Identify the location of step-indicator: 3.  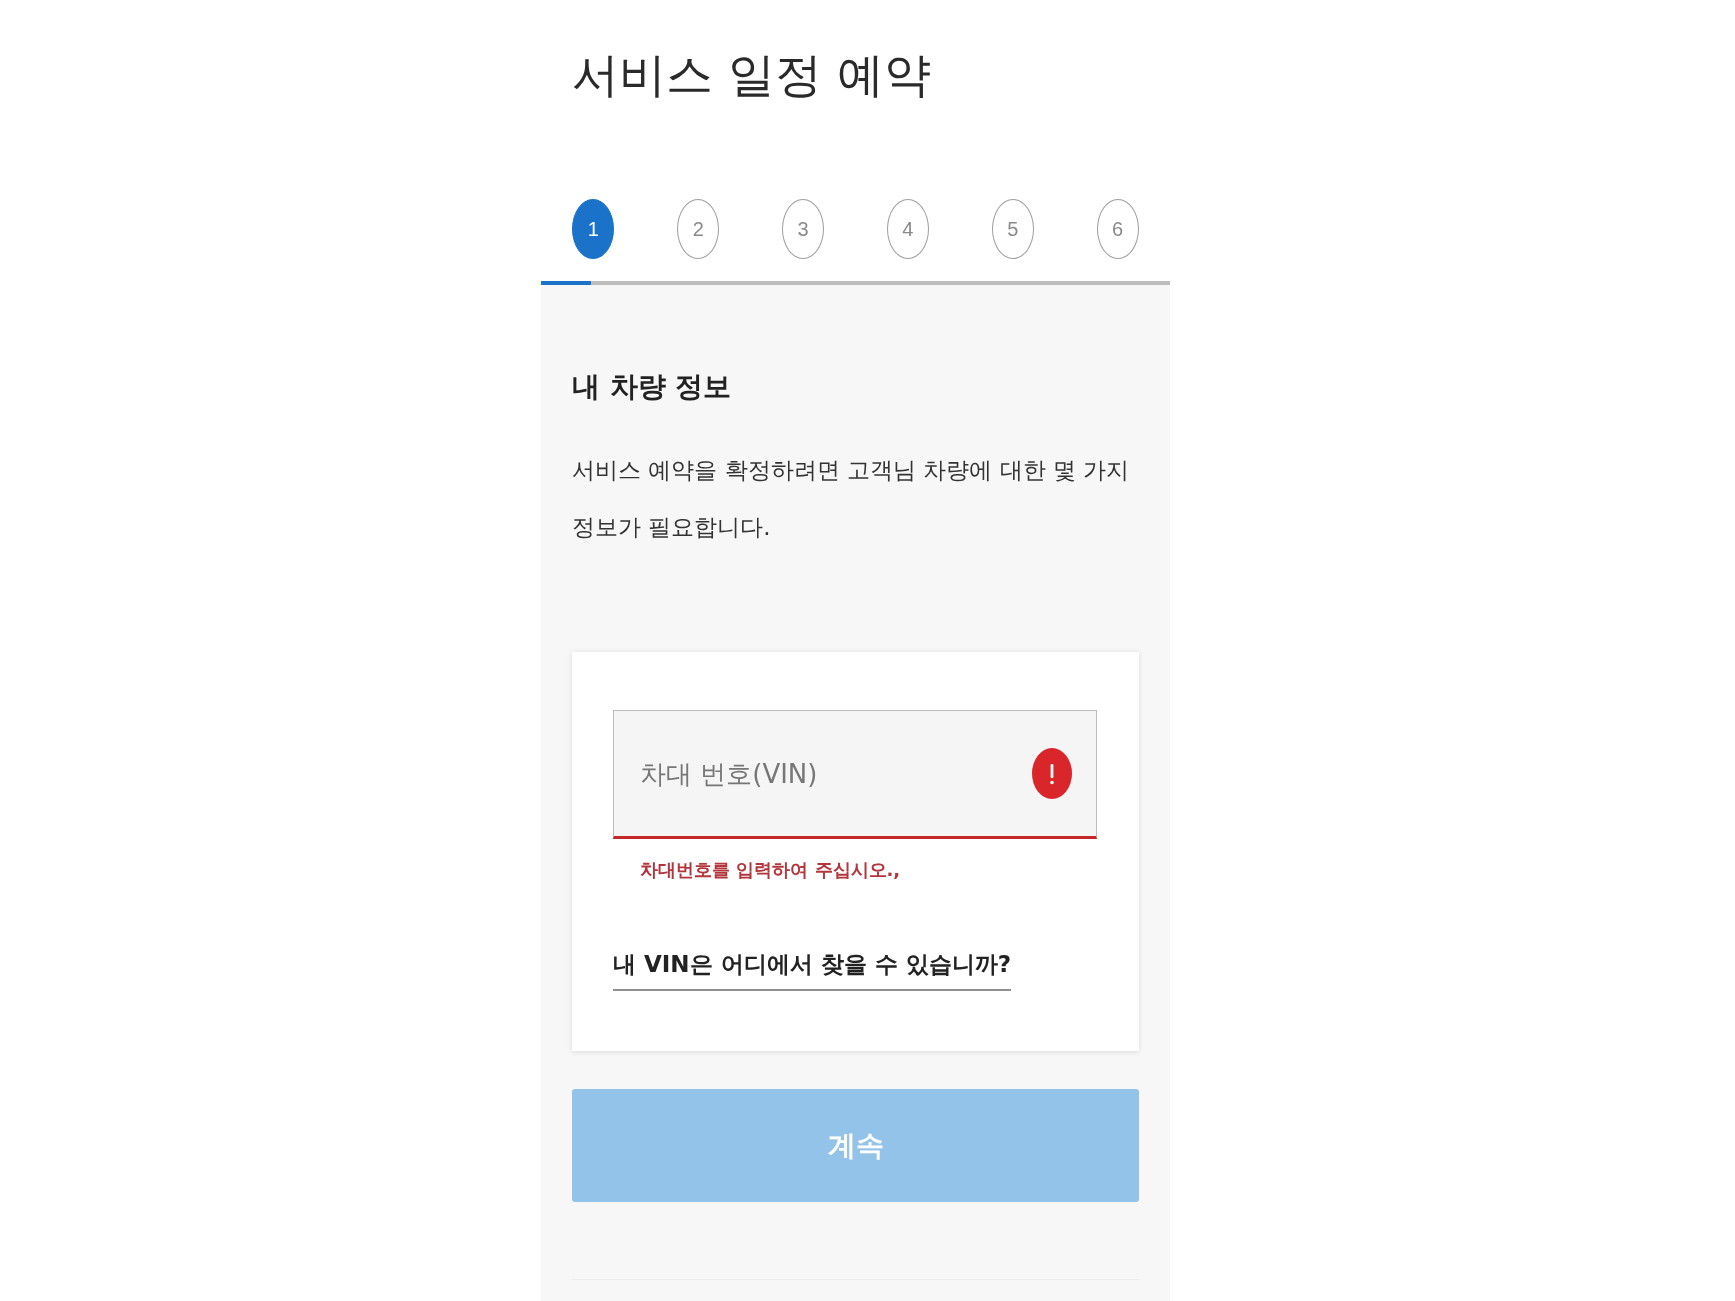
(803, 229).